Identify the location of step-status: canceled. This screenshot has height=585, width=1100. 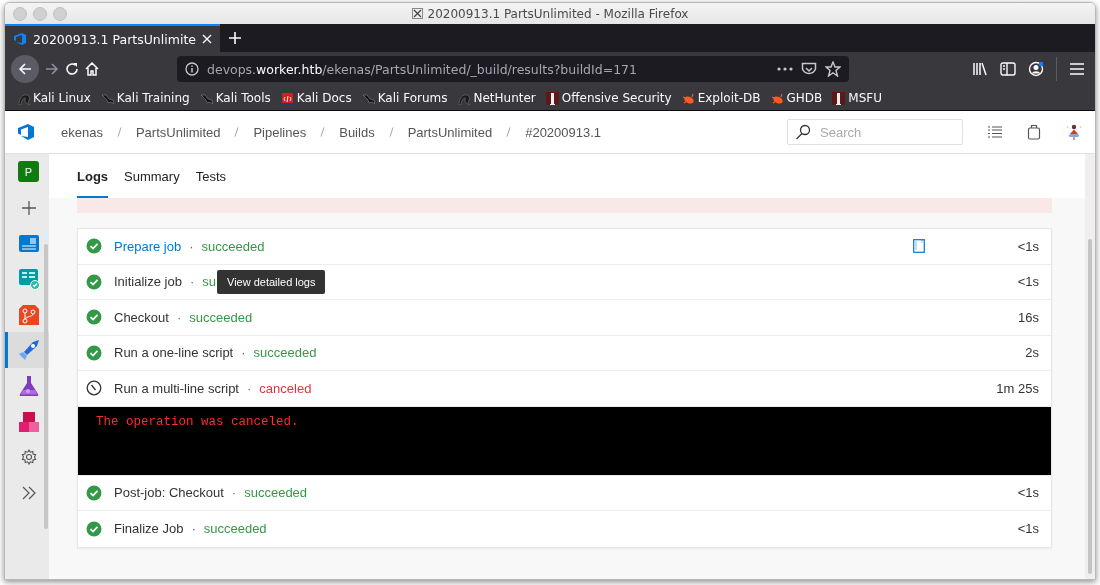
(285, 388).